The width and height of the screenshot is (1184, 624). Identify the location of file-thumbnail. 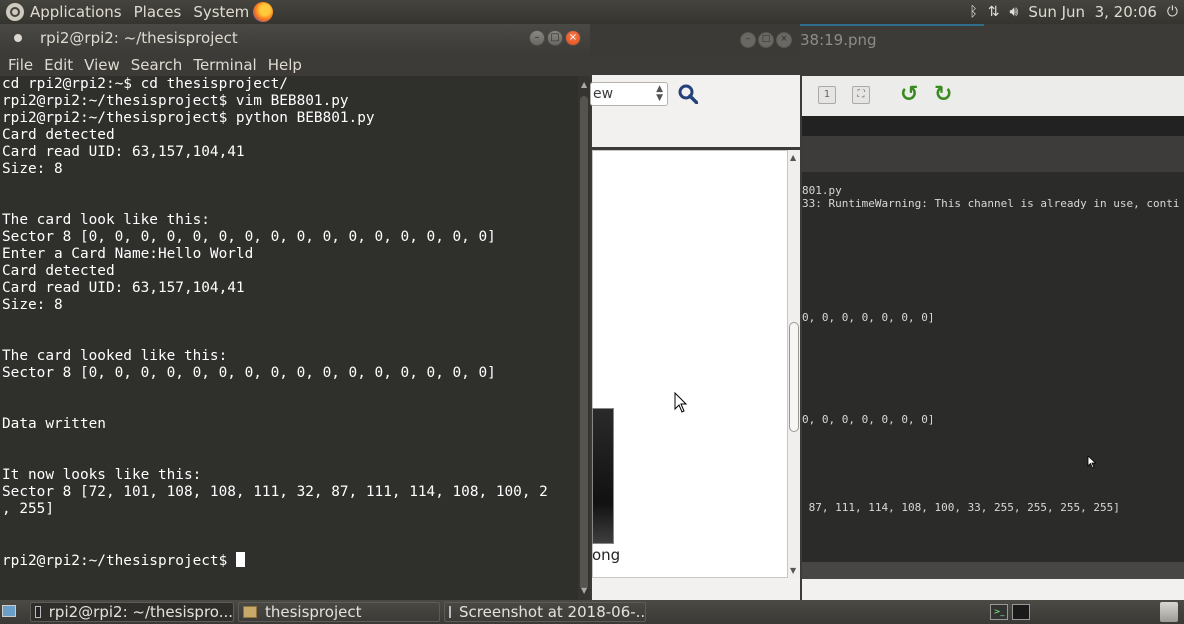
(603, 476).